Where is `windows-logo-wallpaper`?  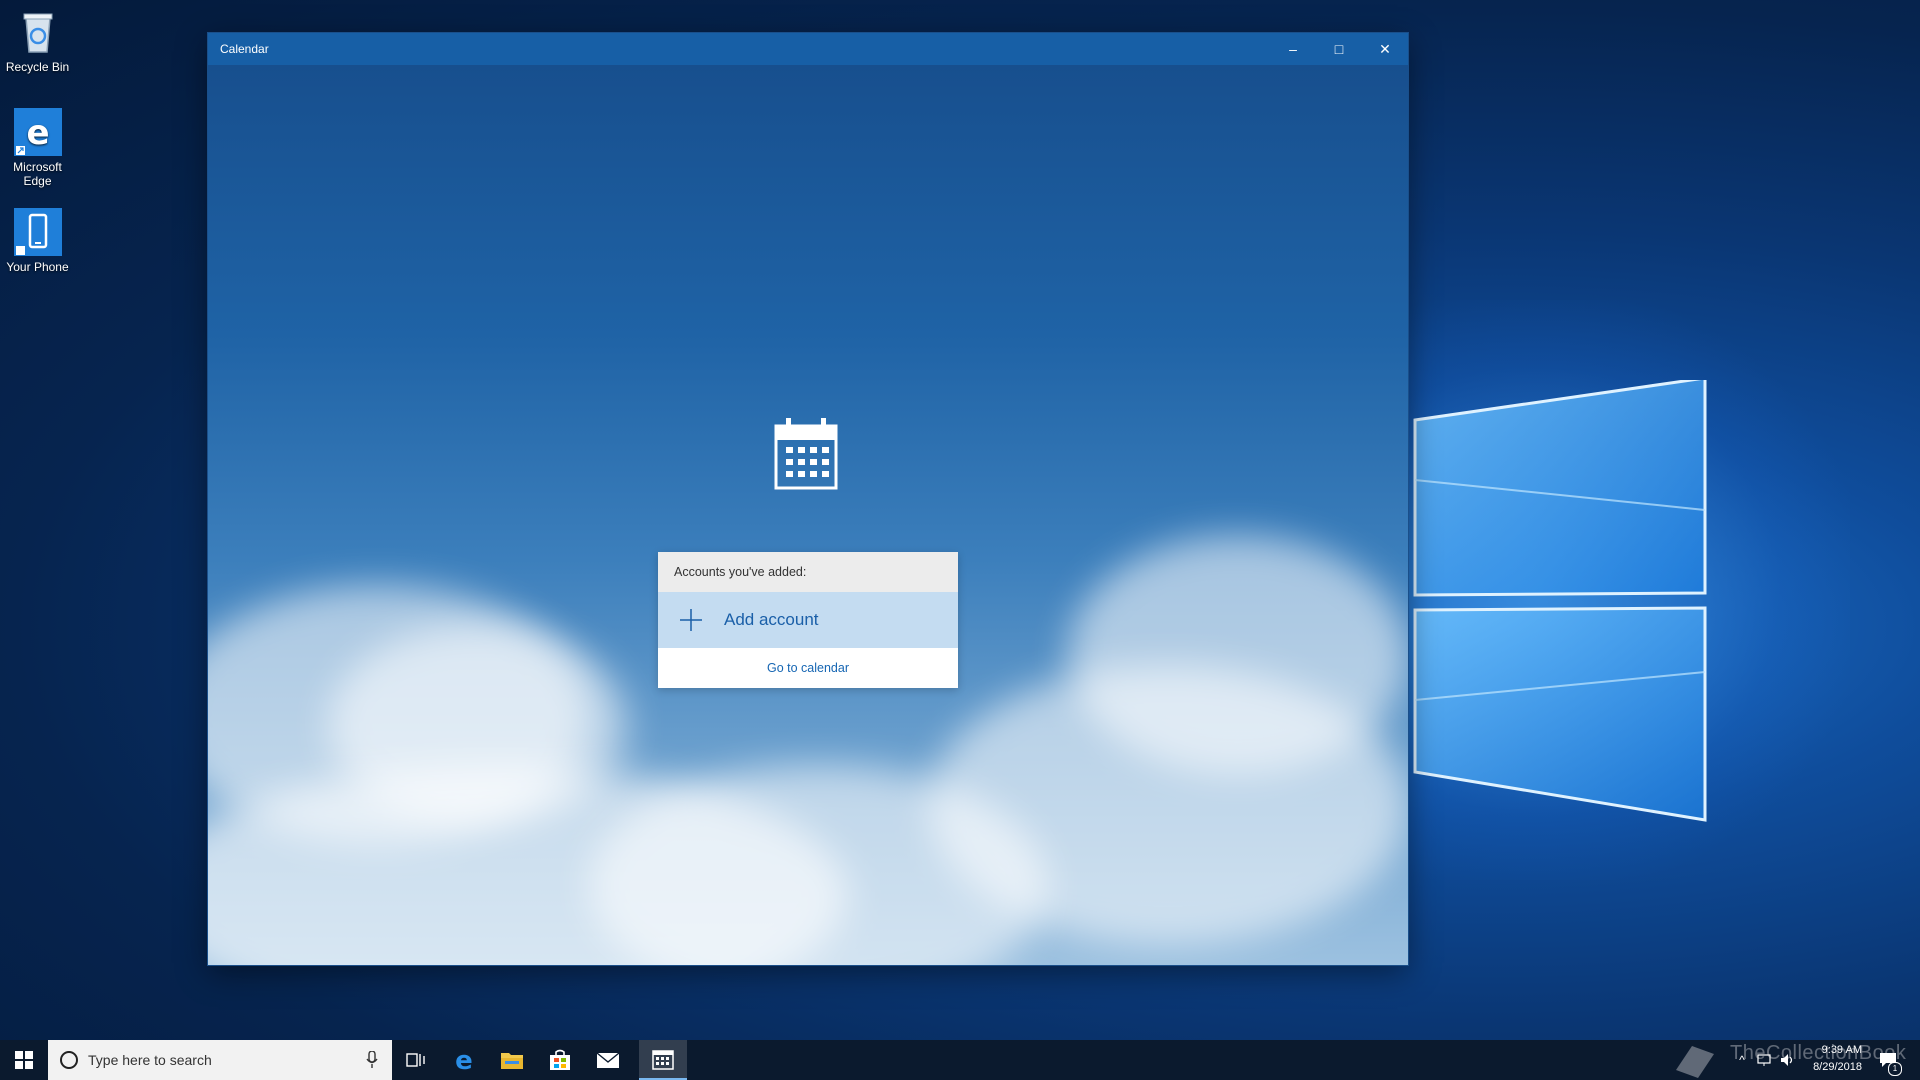
windows-logo-wallpaper is located at coordinates (1560, 601).